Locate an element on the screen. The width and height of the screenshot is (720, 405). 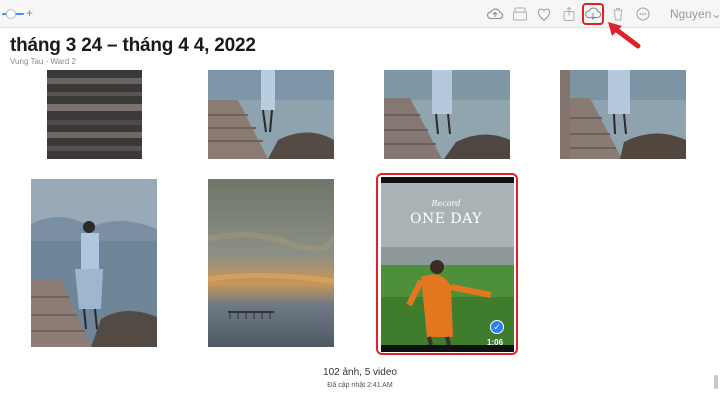
scrollbar is located at coordinates (716, 225).